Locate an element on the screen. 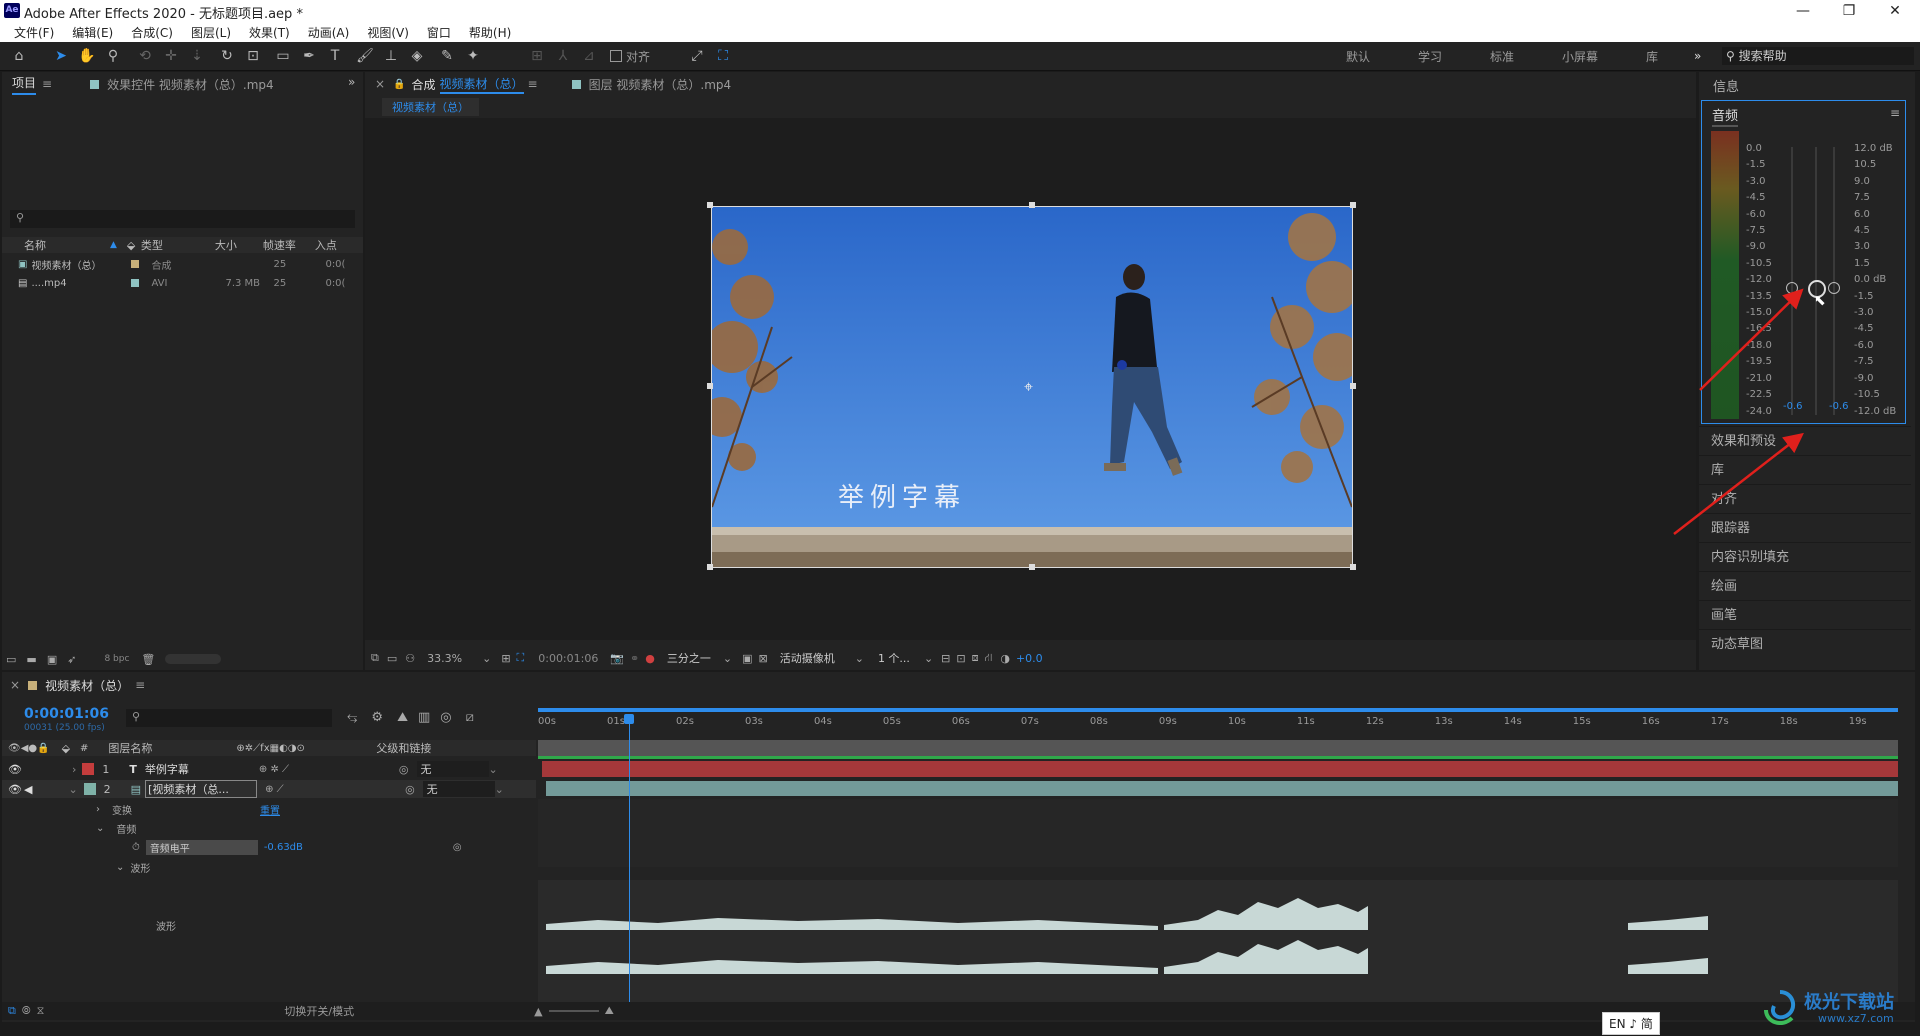 Image resolution: width=1920 pixels, height=1036 pixels. roto-brush-icon: ✎ is located at coordinates (447, 56).